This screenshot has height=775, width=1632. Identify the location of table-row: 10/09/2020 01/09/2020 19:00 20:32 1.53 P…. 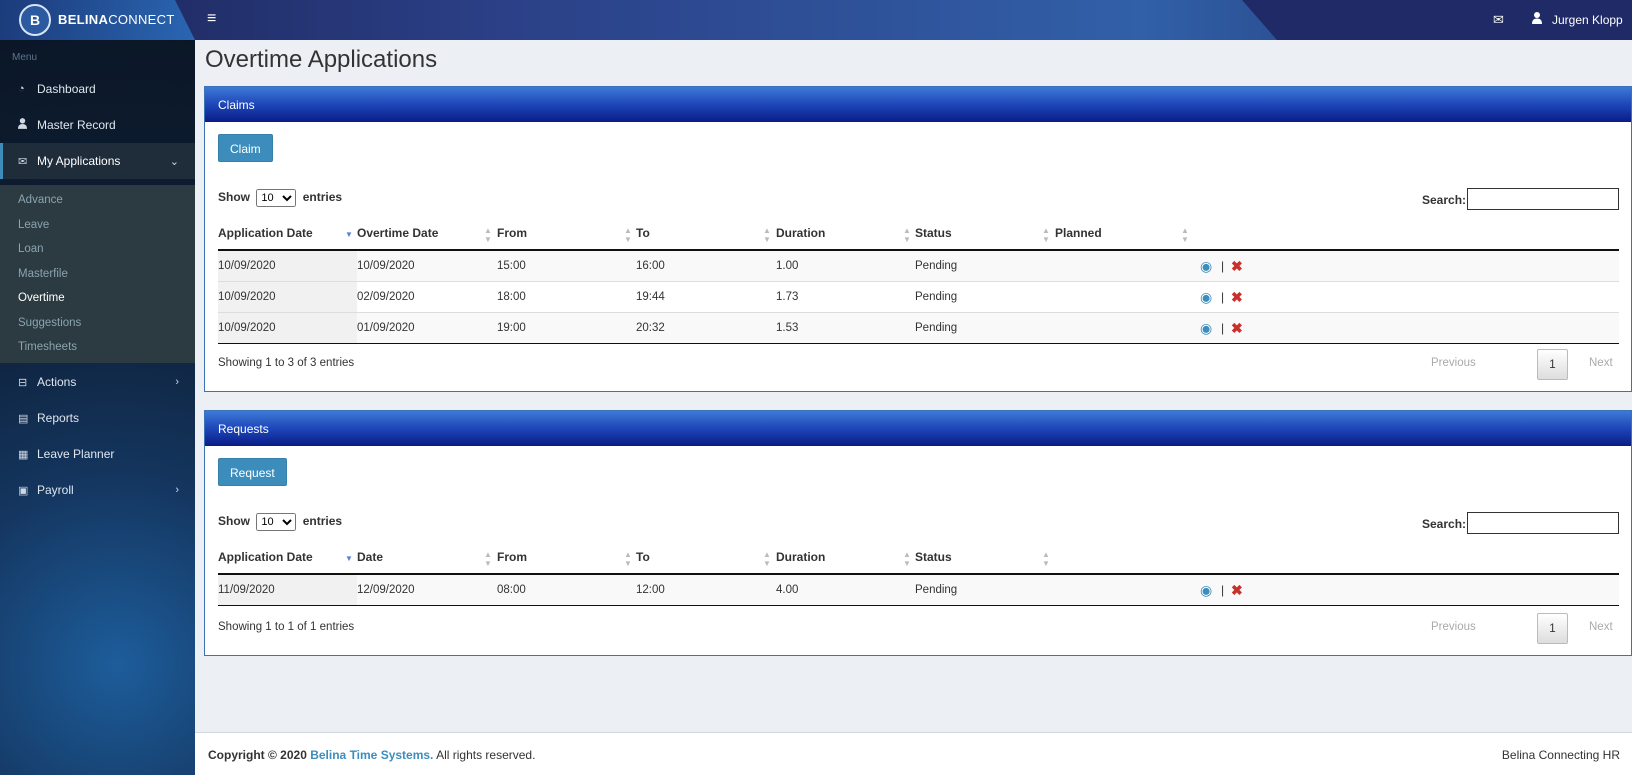
(918, 328).